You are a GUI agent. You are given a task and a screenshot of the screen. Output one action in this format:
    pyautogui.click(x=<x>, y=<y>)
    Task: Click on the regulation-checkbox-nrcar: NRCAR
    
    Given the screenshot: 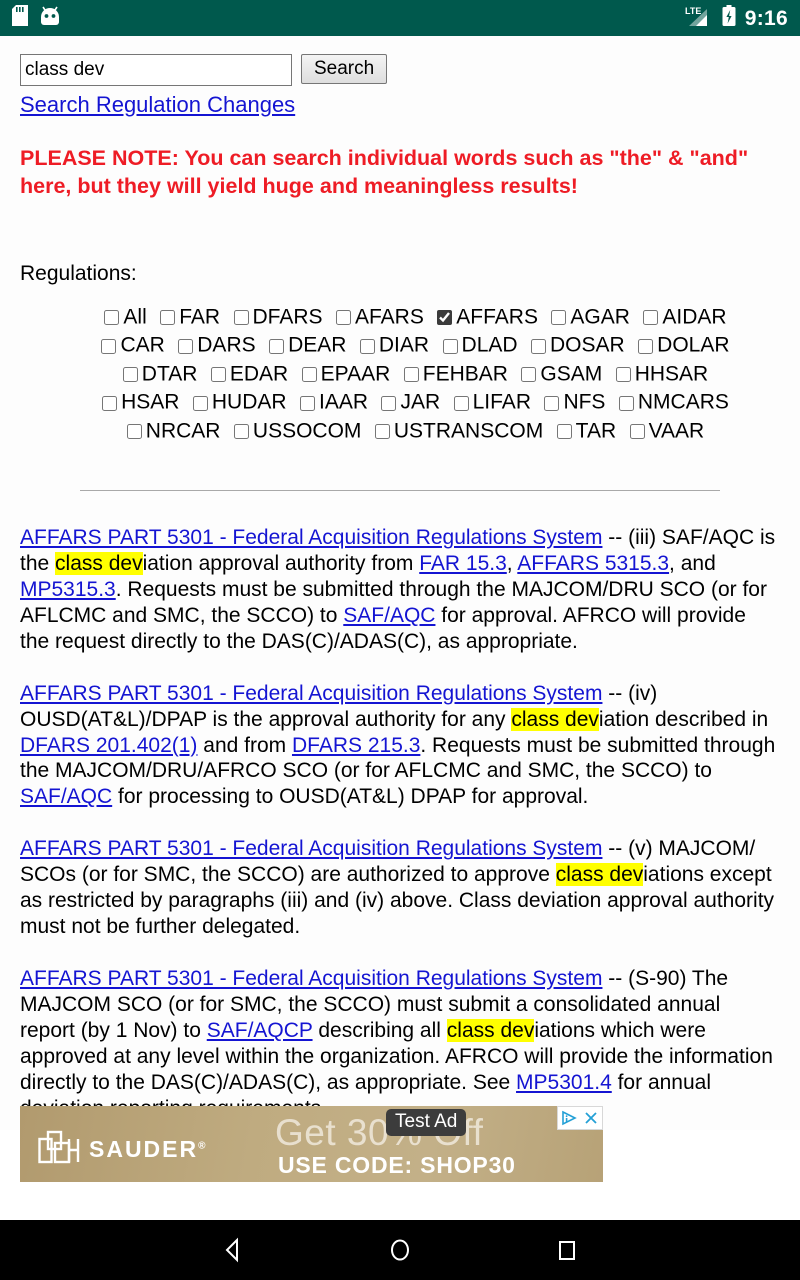 What is the action you would take?
    pyautogui.click(x=173, y=430)
    